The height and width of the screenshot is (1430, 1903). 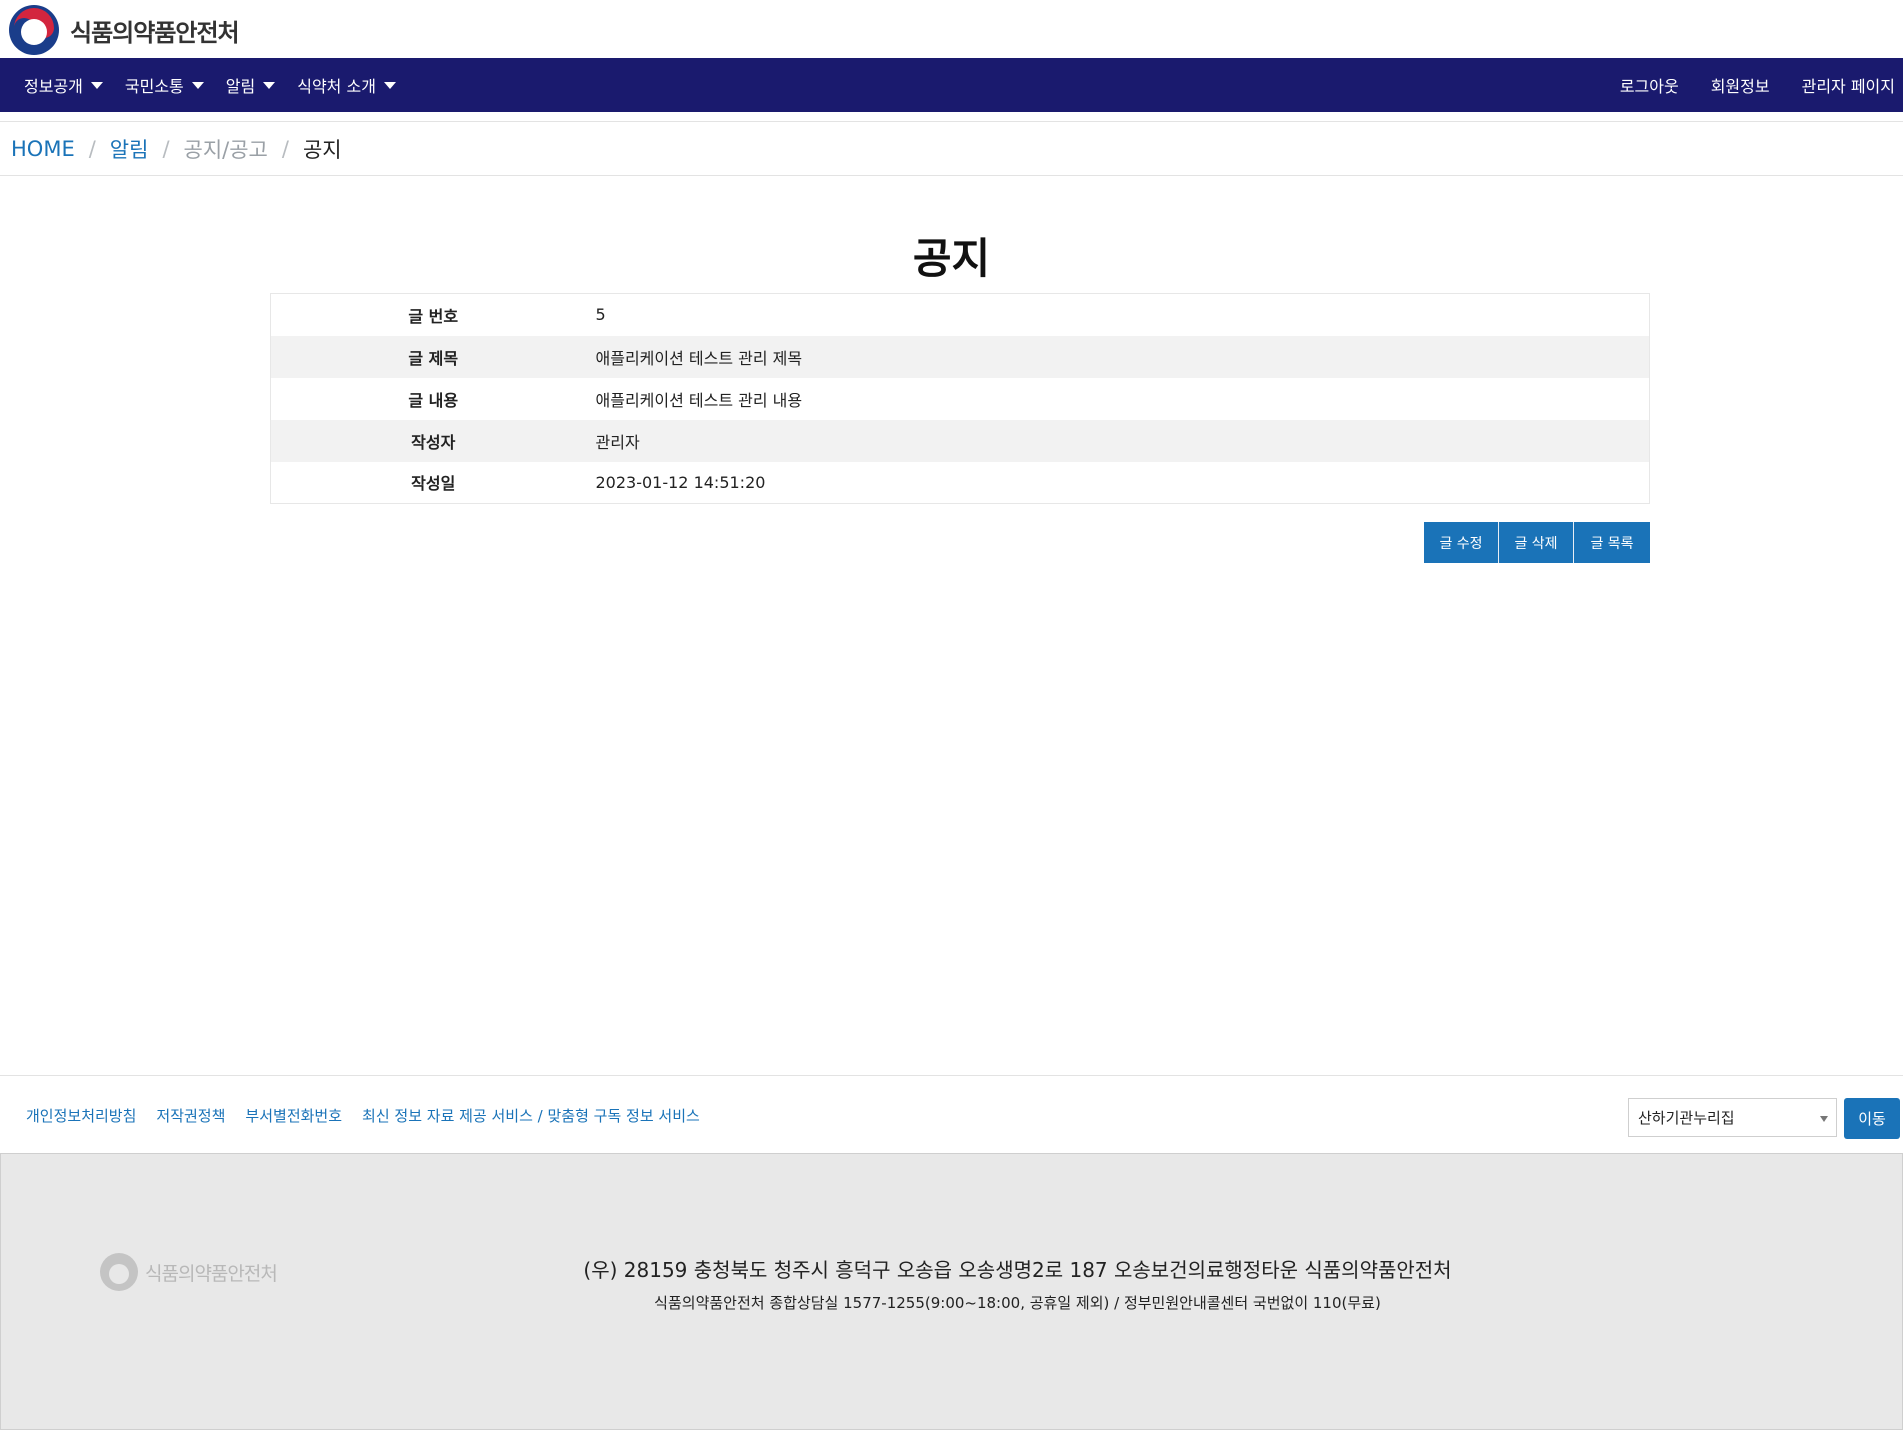 What do you see at coordinates (433, 316) in the screenshot?
I see `row-label: 글 번호` at bounding box center [433, 316].